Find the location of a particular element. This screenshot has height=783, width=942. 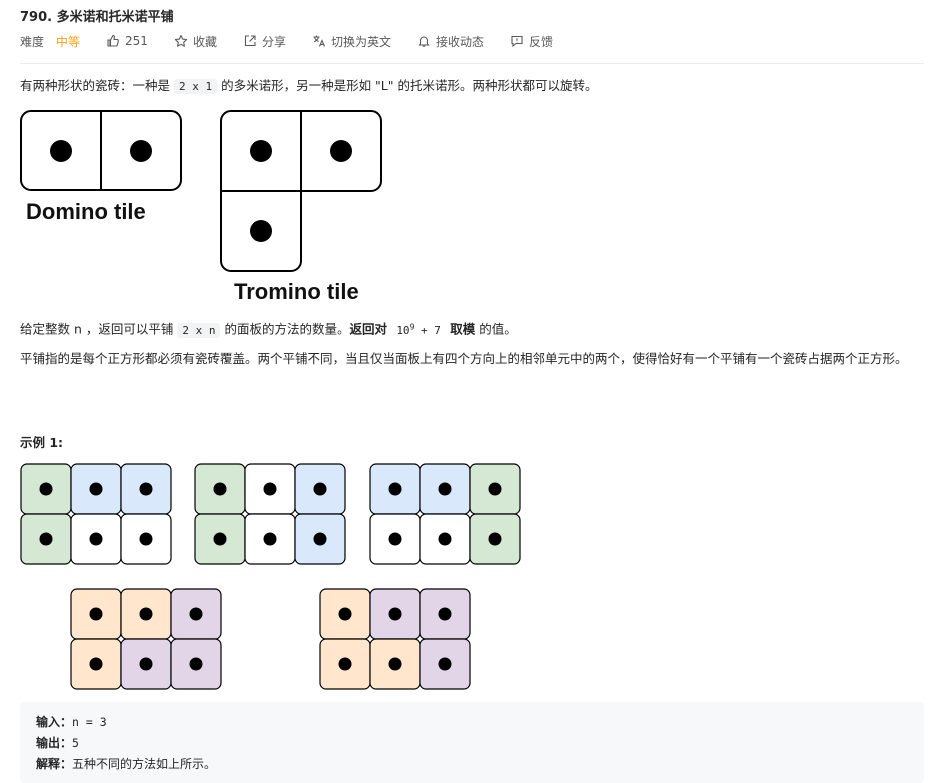

tromino-label: Tromino tile is located at coordinates (296, 291).